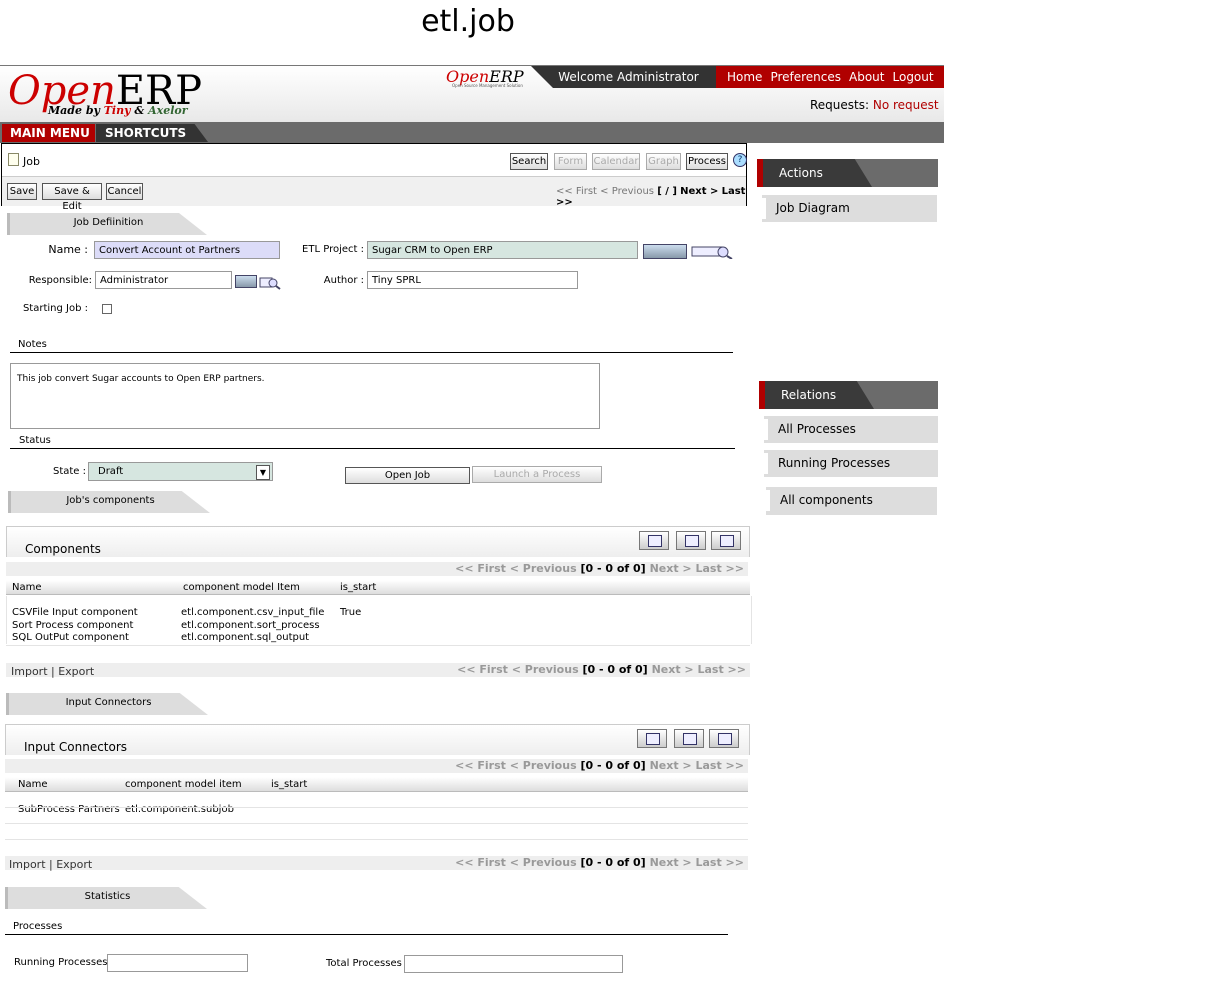 This screenshot has height=981, width=1213. Describe the element at coordinates (529, 161) in the screenshot. I see `search-view-button: Search` at that location.